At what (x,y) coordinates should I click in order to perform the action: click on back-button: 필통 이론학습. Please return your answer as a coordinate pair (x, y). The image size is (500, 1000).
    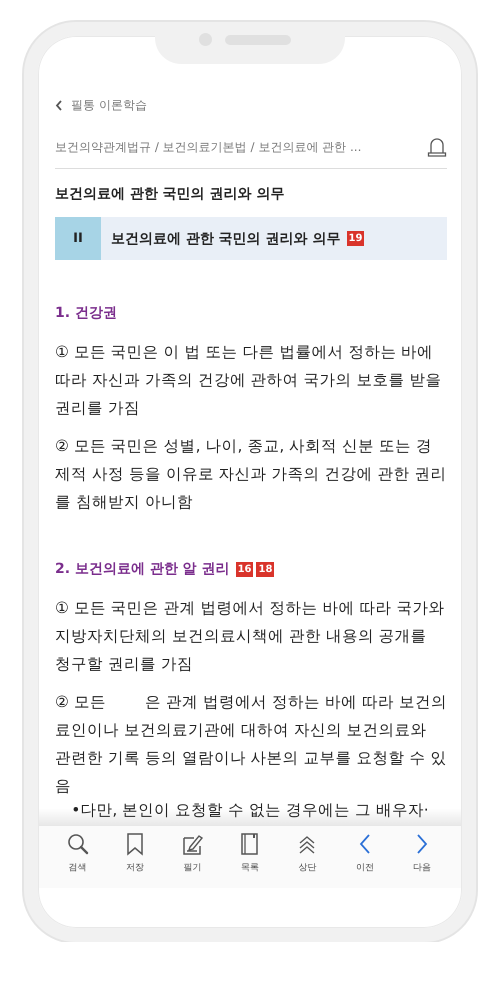
    Looking at the image, I should click on (101, 105).